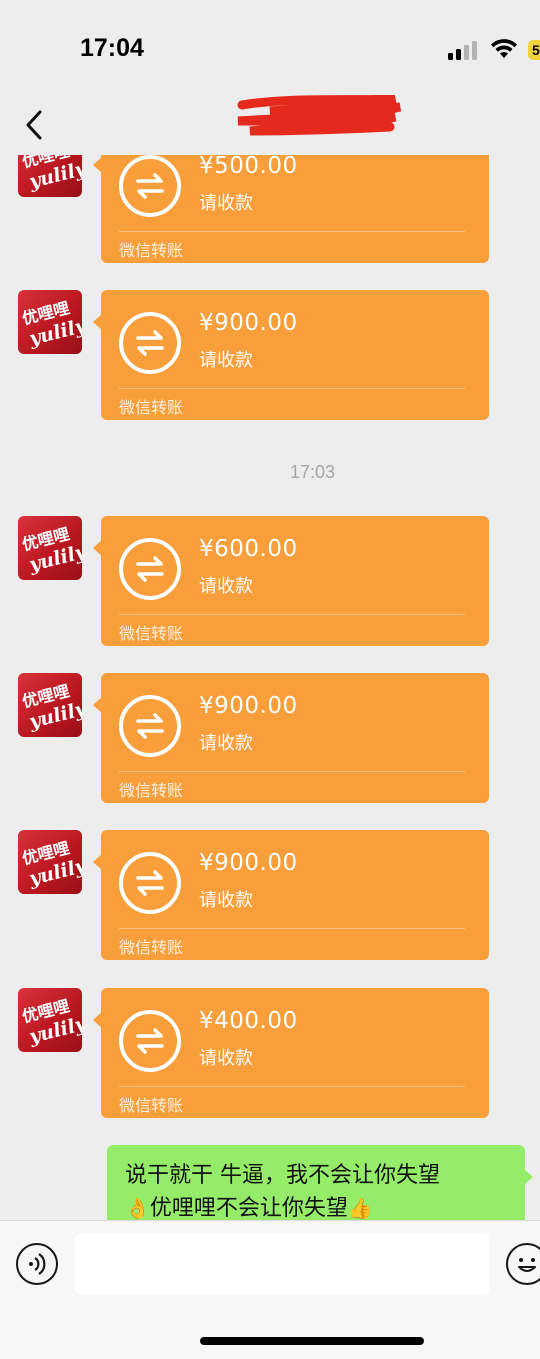 This screenshot has width=540, height=1359. Describe the element at coordinates (248, 1208) in the screenshot. I see `message-line-2-text: 优哩哩不会让你失望` at that location.